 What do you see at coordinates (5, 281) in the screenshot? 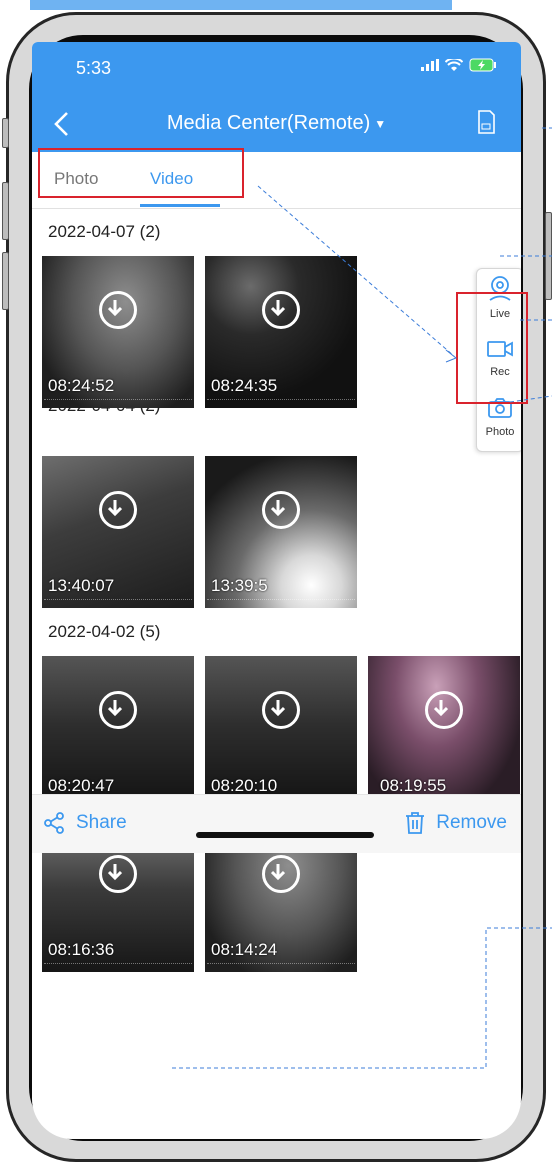
I see `volume-down-button` at bounding box center [5, 281].